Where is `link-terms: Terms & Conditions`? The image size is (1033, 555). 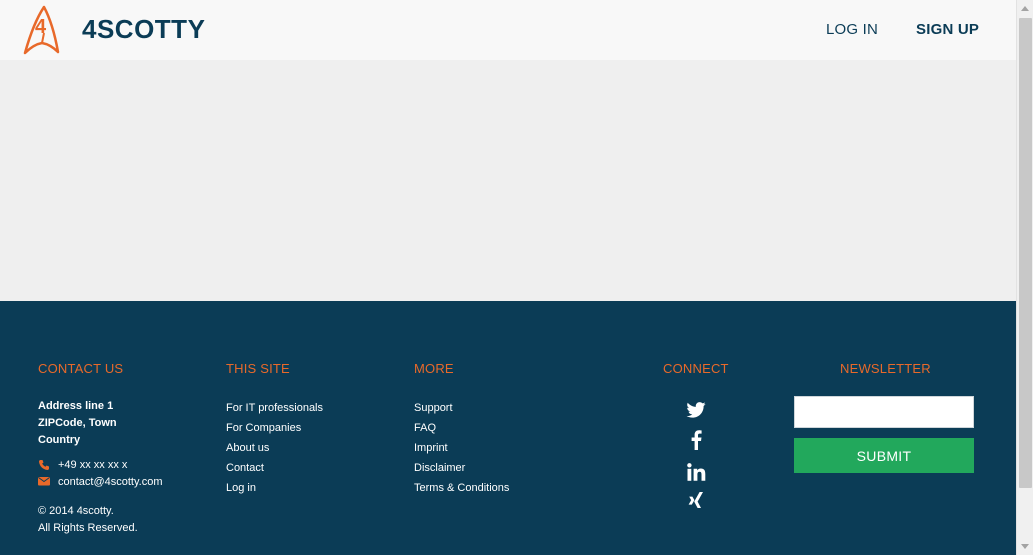
link-terms: Terms & Conditions is located at coordinates (461, 488).